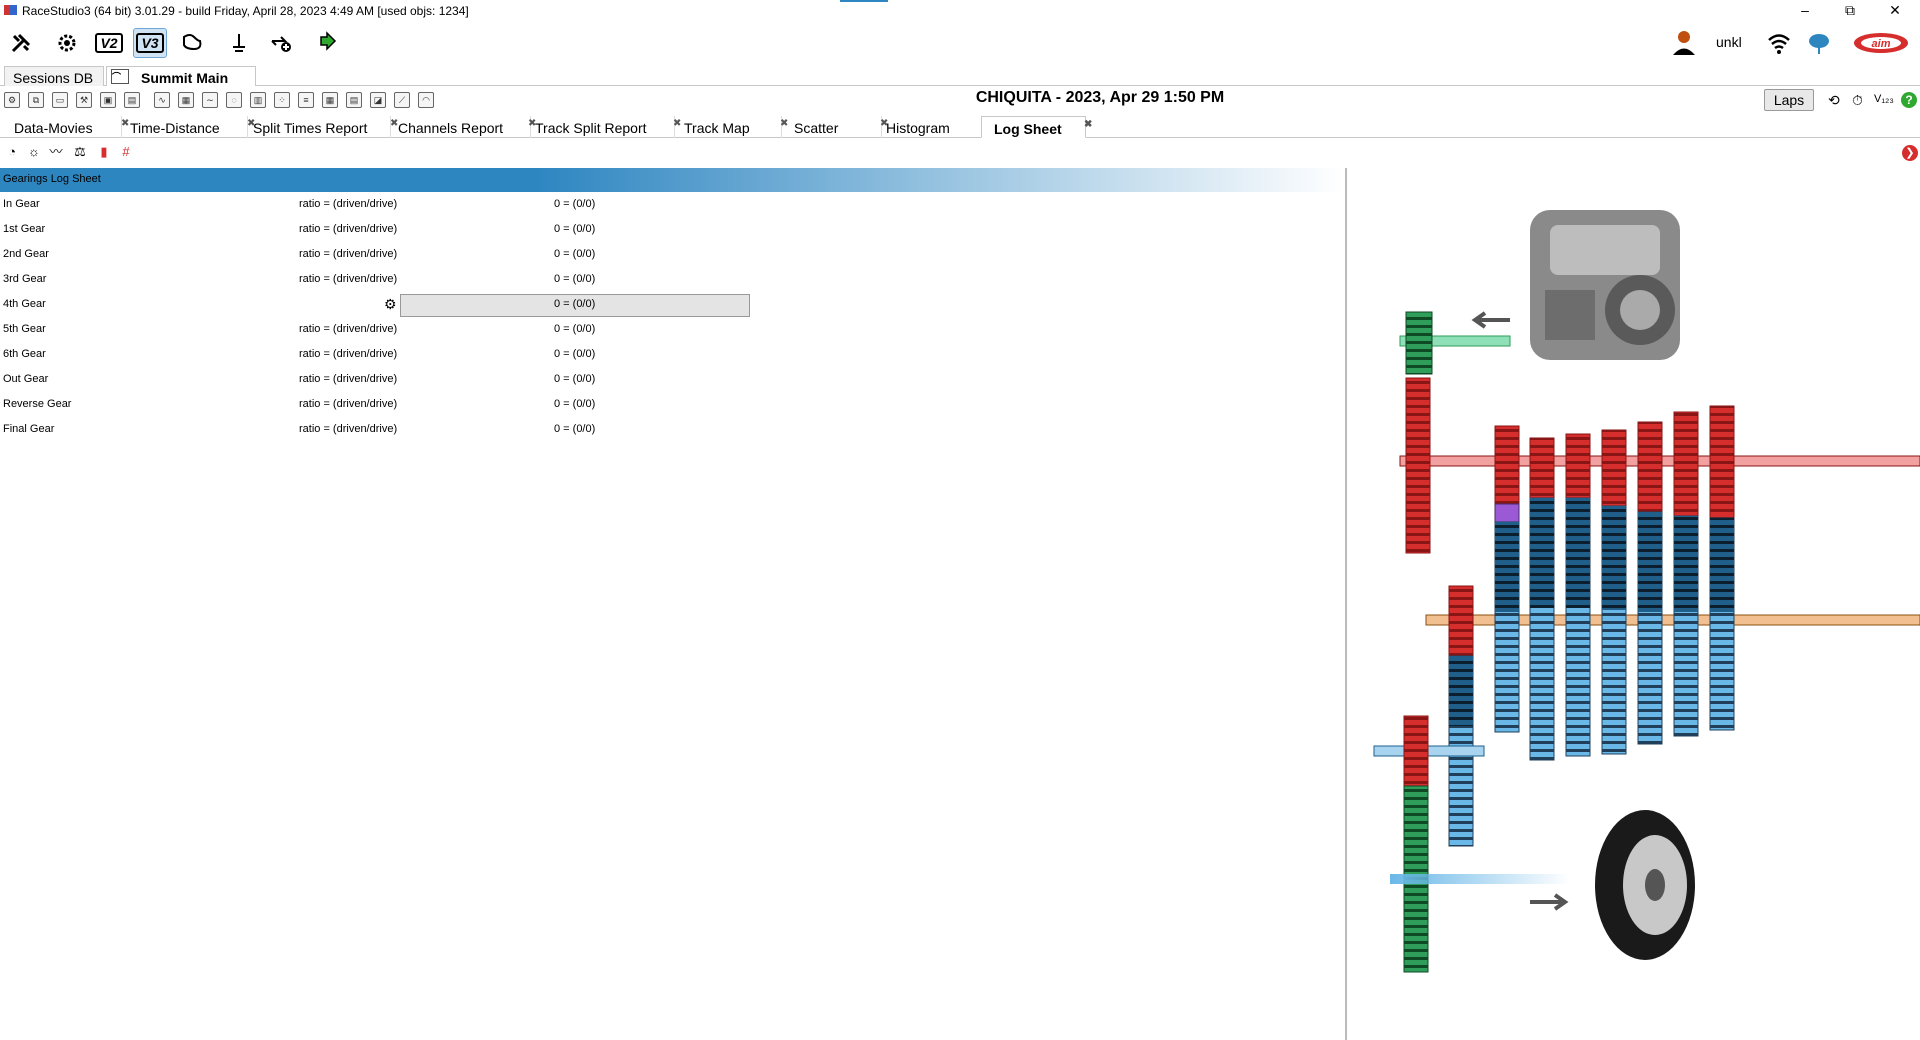 The width and height of the screenshot is (1920, 1040). Describe the element at coordinates (1789, 100) in the screenshot. I see `laps-button: Laps` at that location.